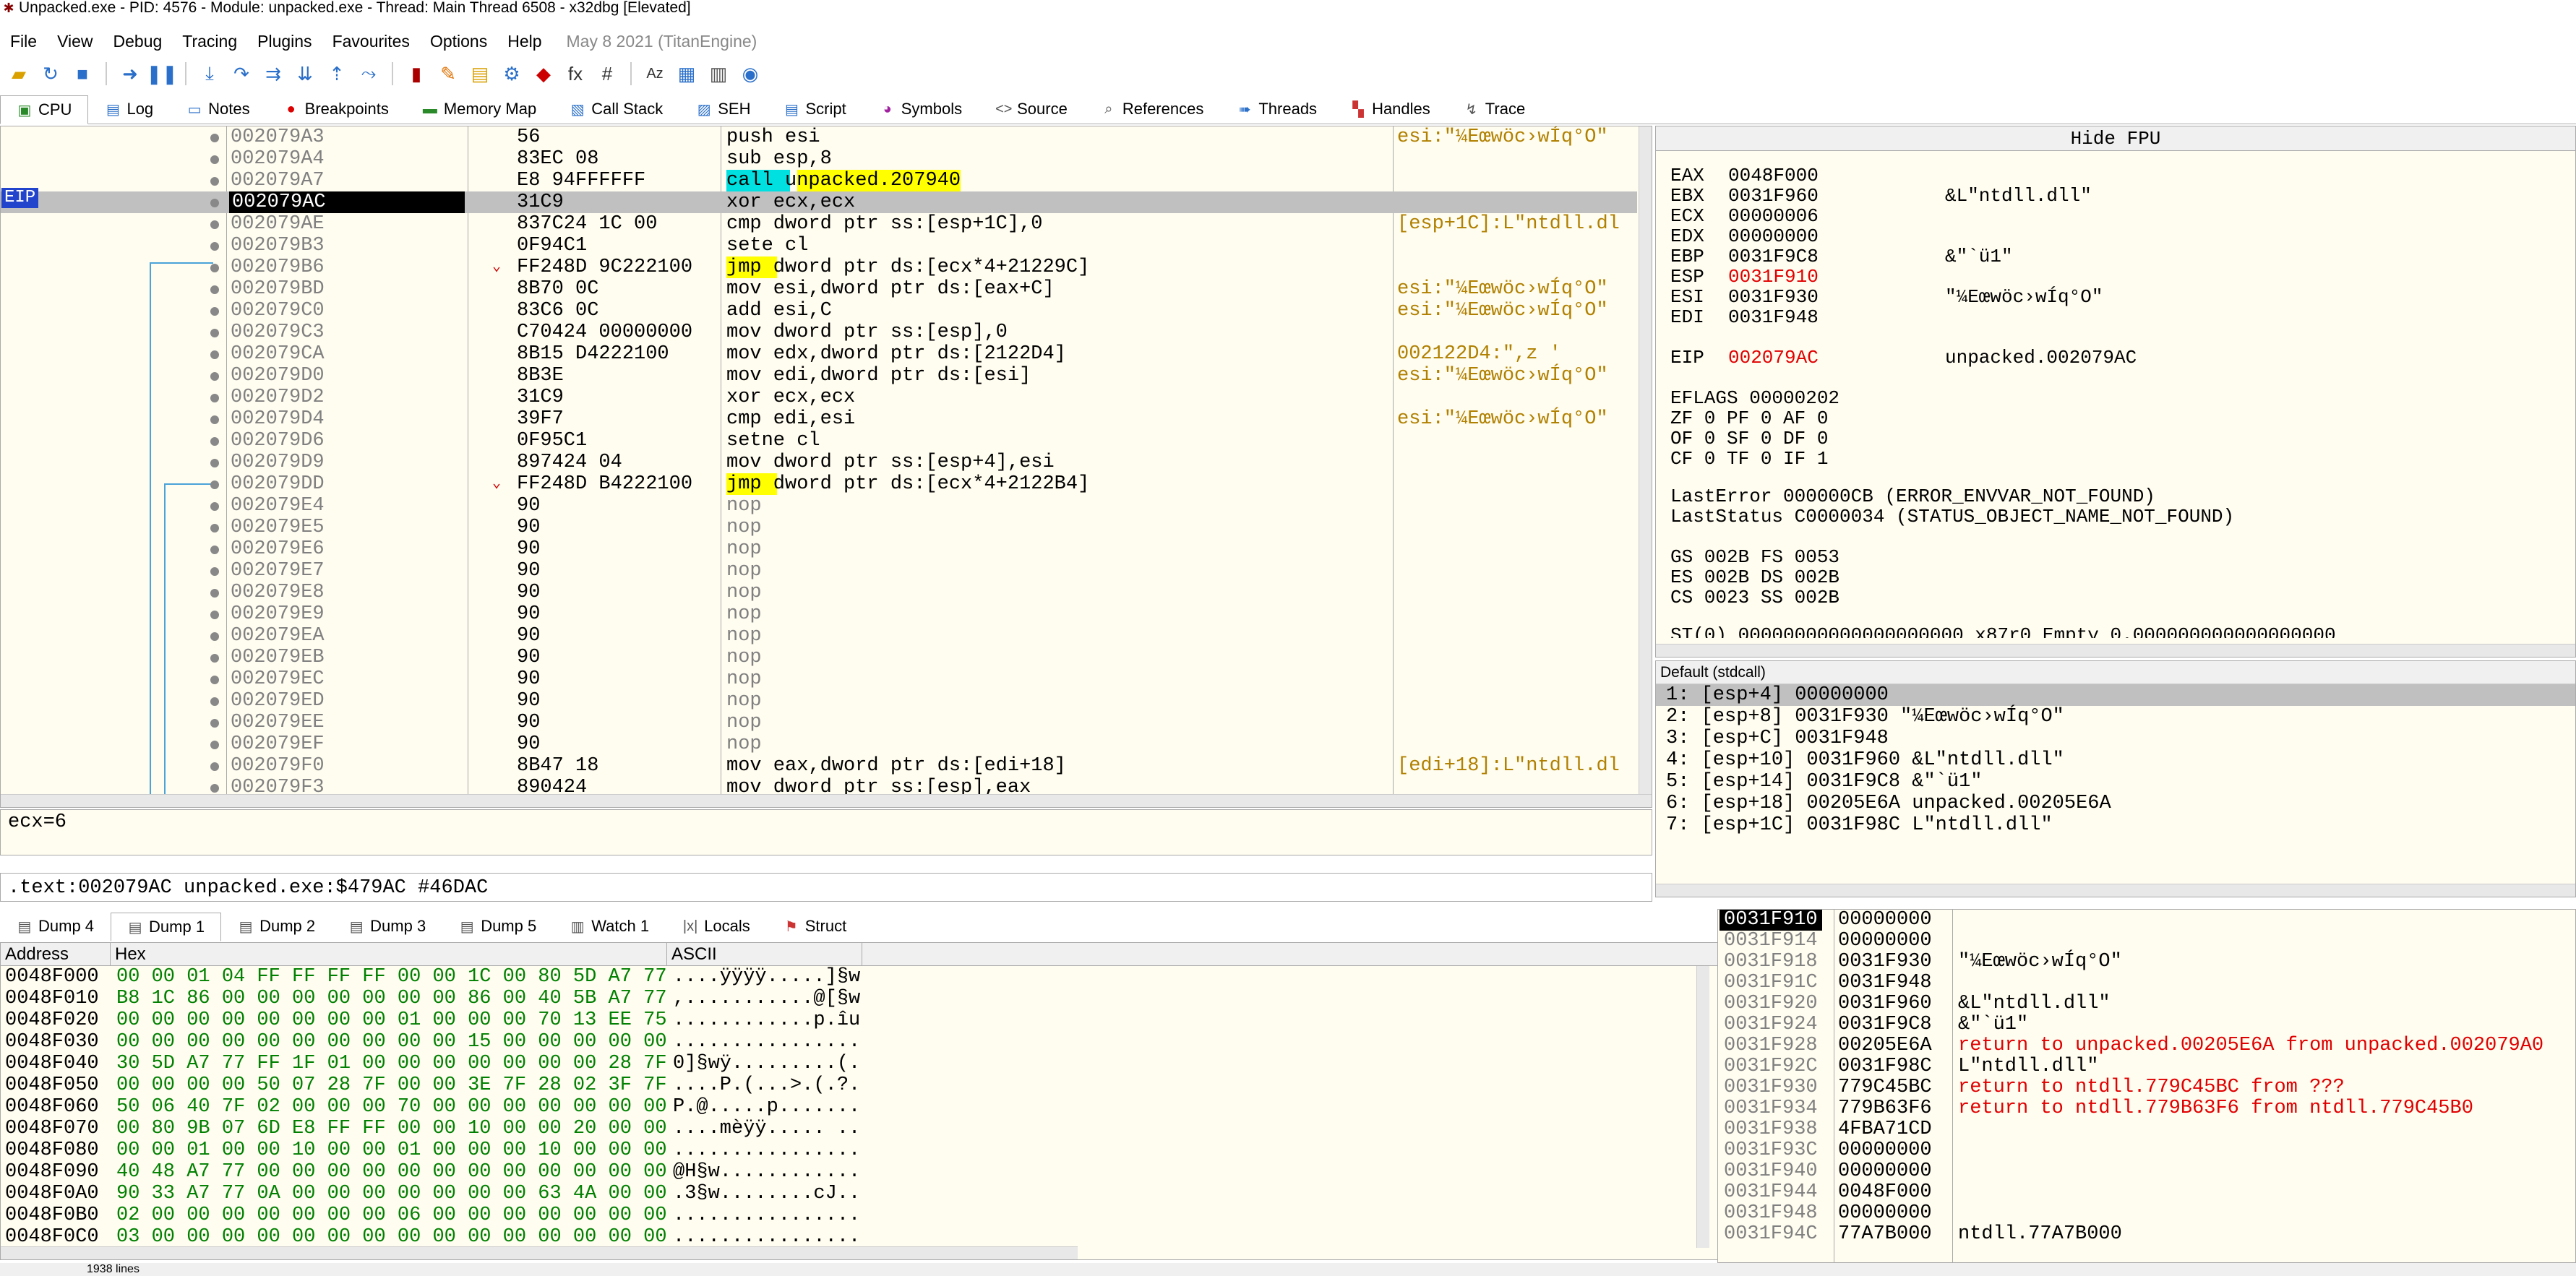  I want to click on disasm-row: 002079EF 90 nop, so click(819, 744).